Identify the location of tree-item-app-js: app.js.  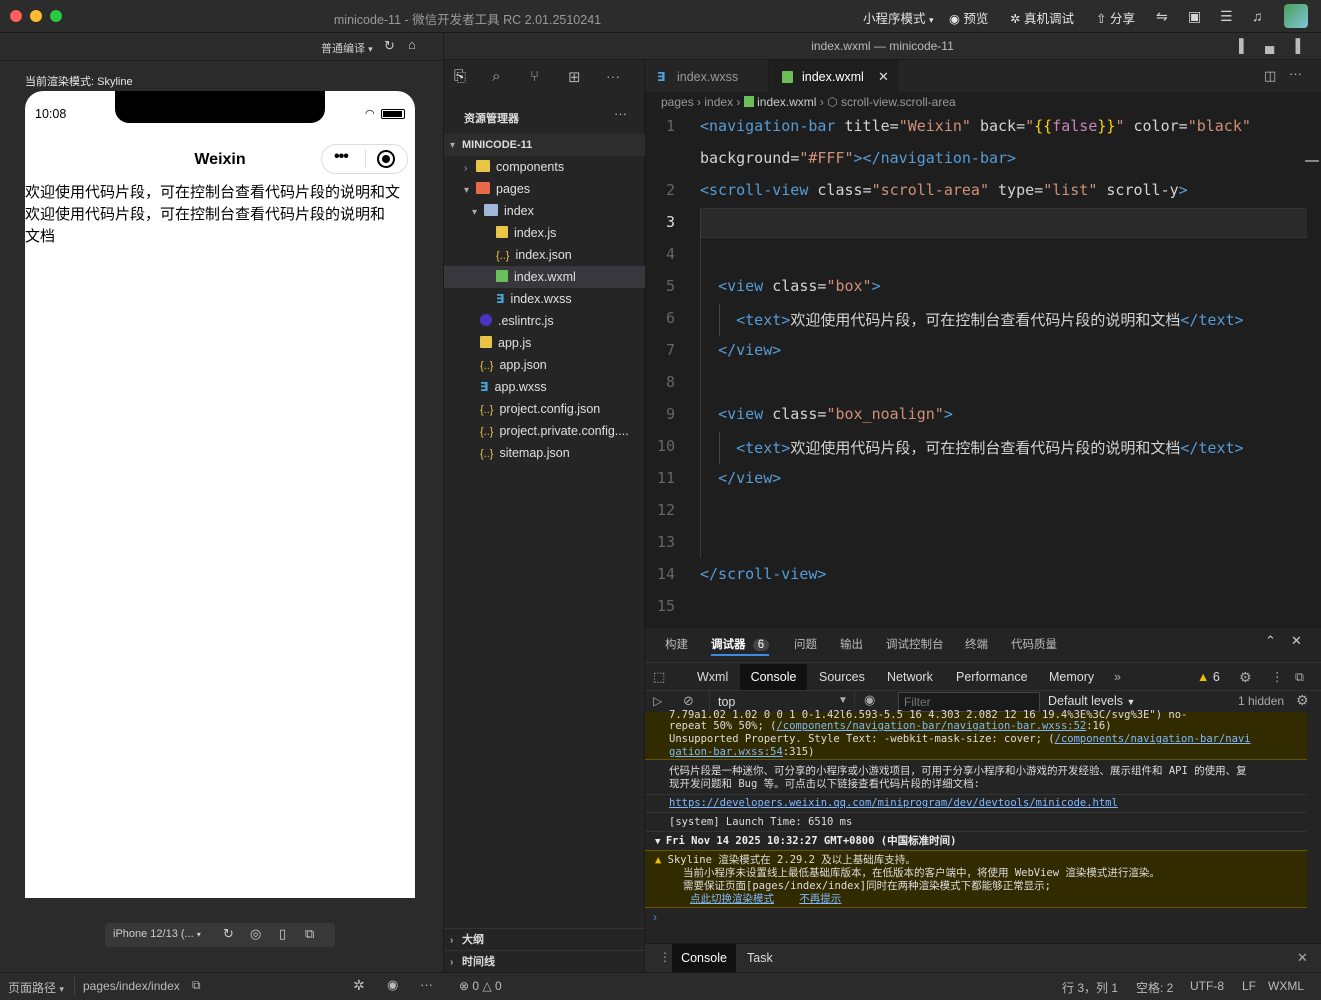
(505, 343).